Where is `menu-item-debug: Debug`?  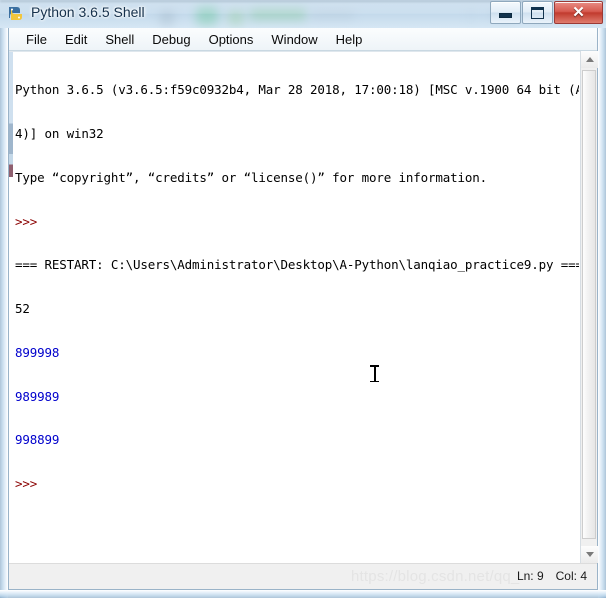 menu-item-debug: Debug is located at coordinates (171, 39).